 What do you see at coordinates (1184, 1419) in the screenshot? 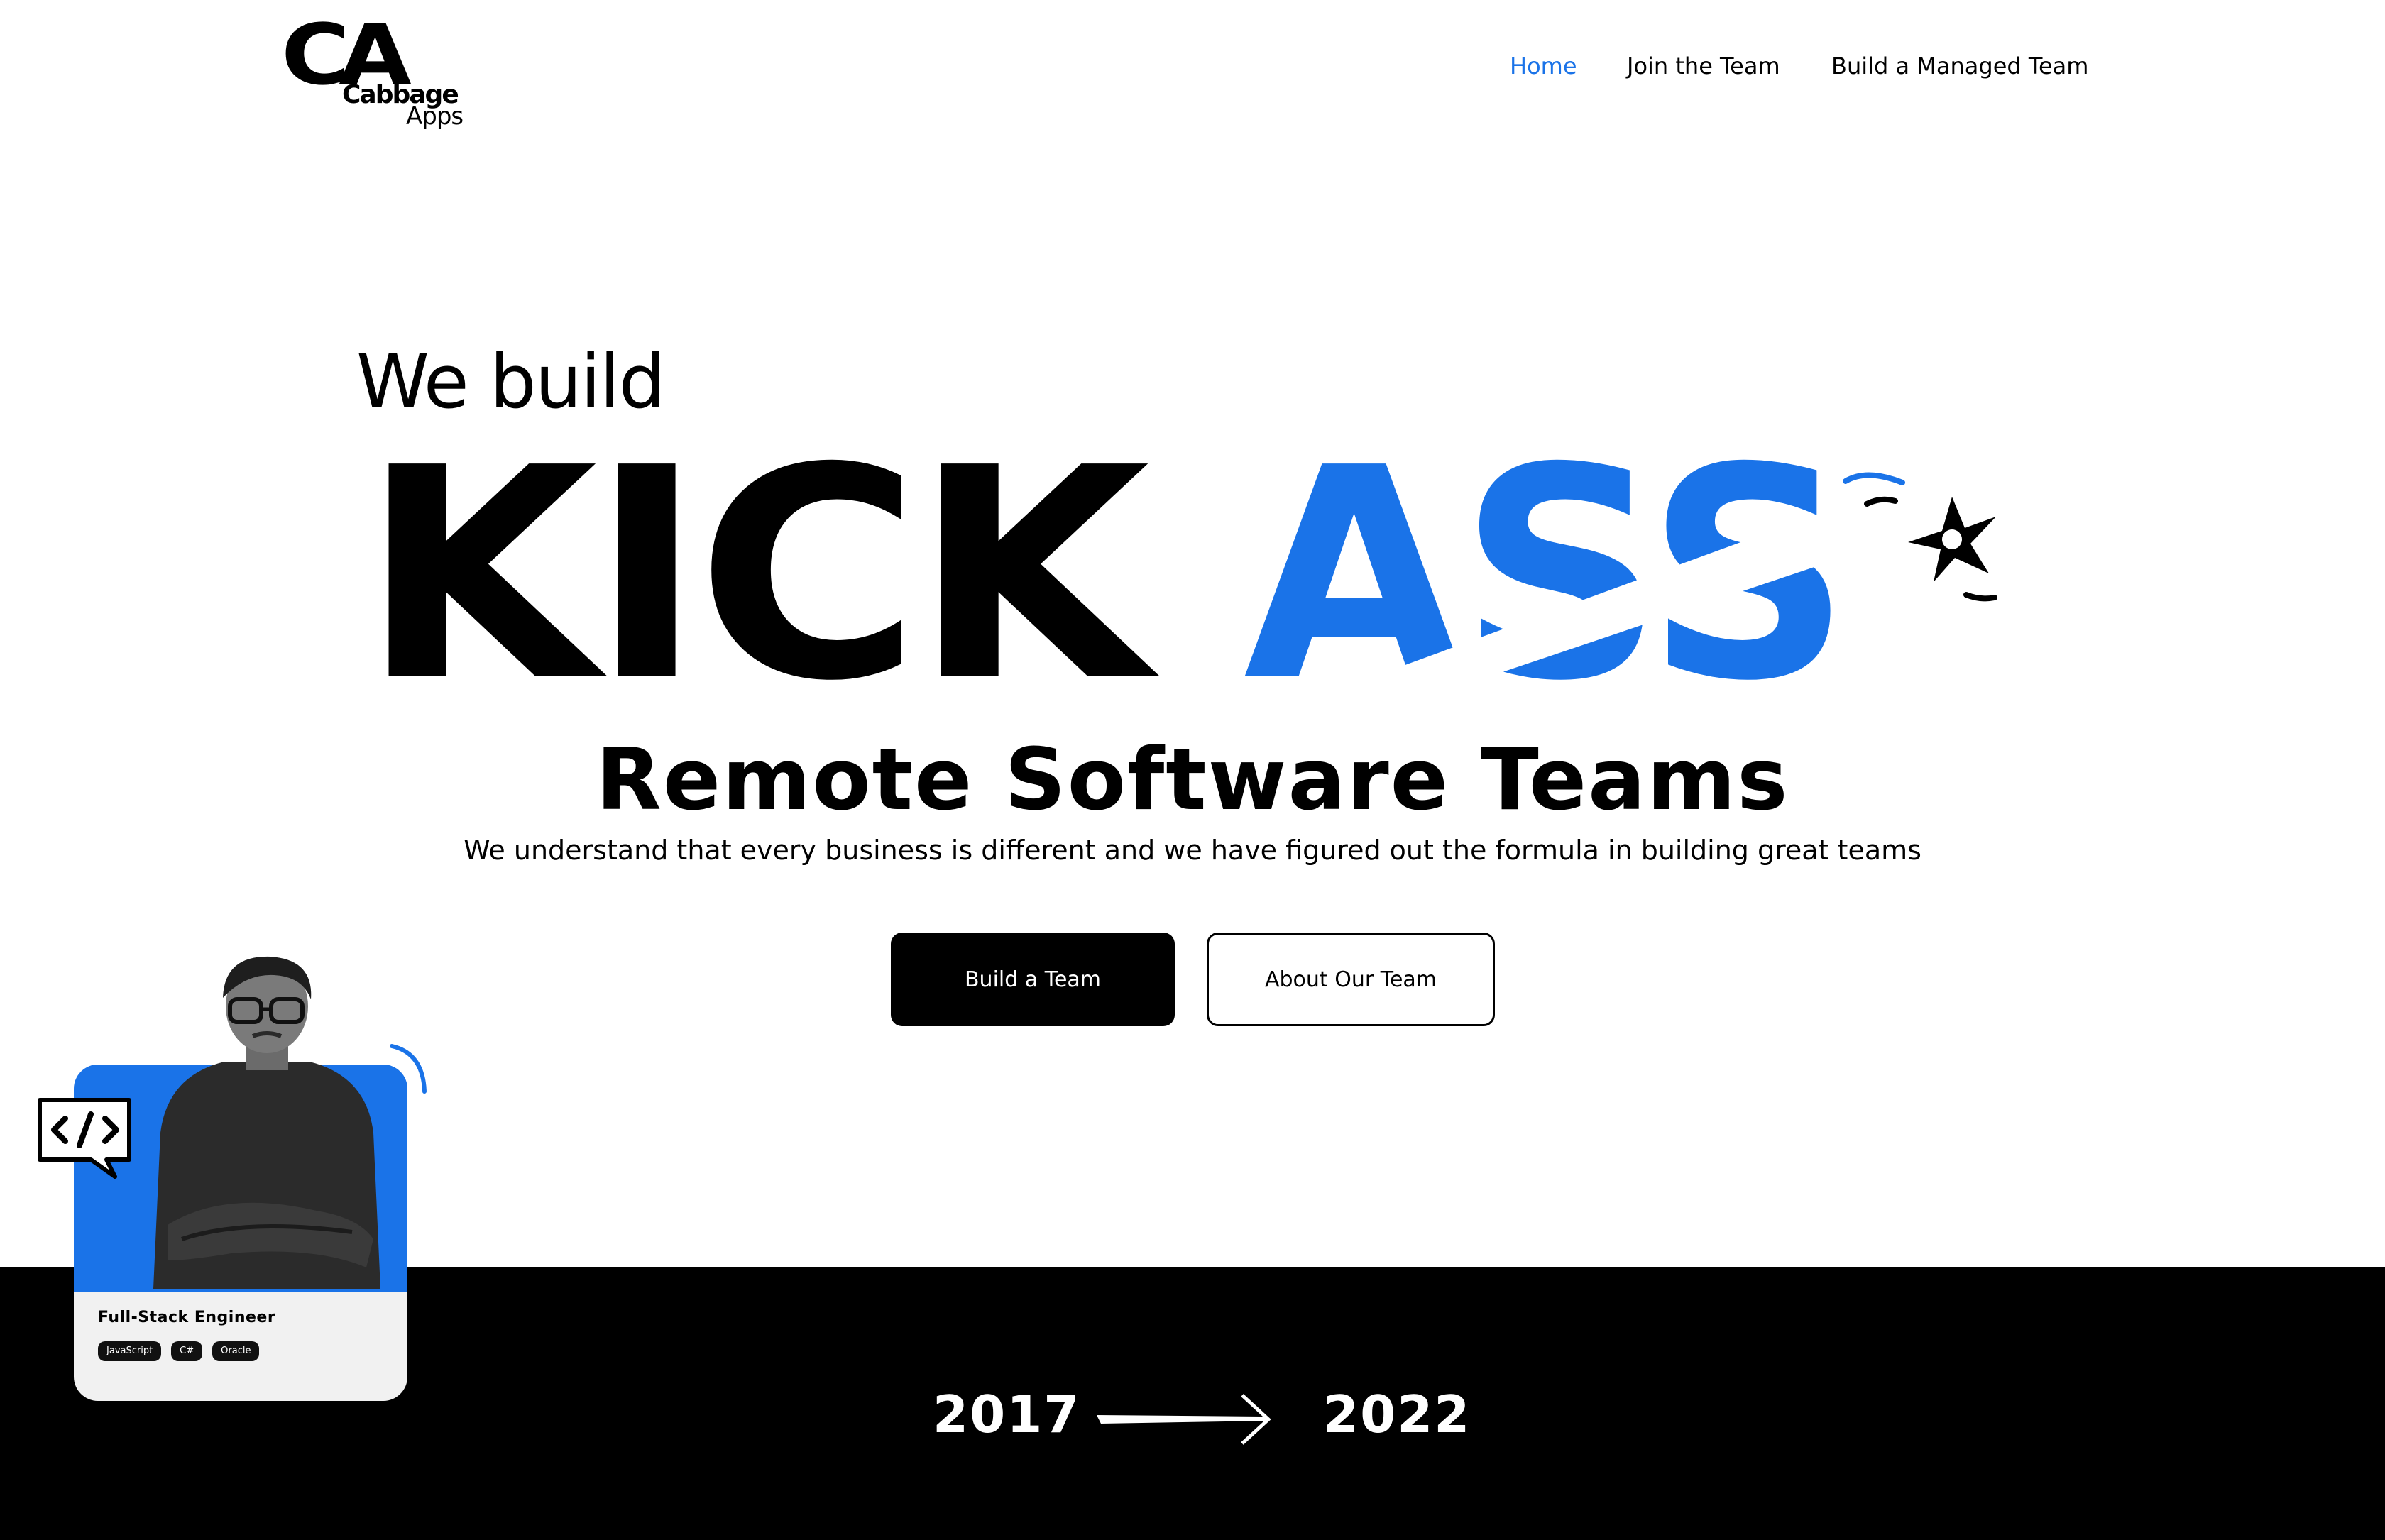
I see `long-arrow-right-icon` at bounding box center [1184, 1419].